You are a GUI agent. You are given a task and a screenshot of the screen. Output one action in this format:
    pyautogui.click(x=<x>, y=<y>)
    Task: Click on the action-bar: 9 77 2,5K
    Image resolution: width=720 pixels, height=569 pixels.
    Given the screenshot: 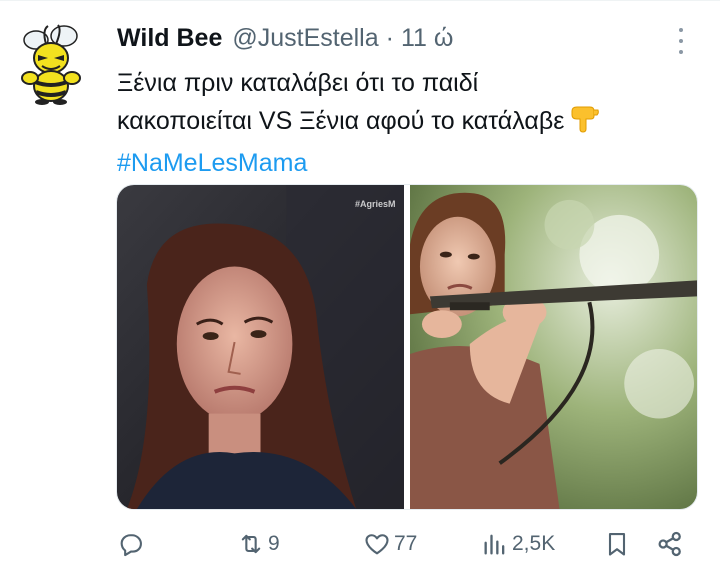 What is the action you would take?
    pyautogui.click(x=404, y=545)
    